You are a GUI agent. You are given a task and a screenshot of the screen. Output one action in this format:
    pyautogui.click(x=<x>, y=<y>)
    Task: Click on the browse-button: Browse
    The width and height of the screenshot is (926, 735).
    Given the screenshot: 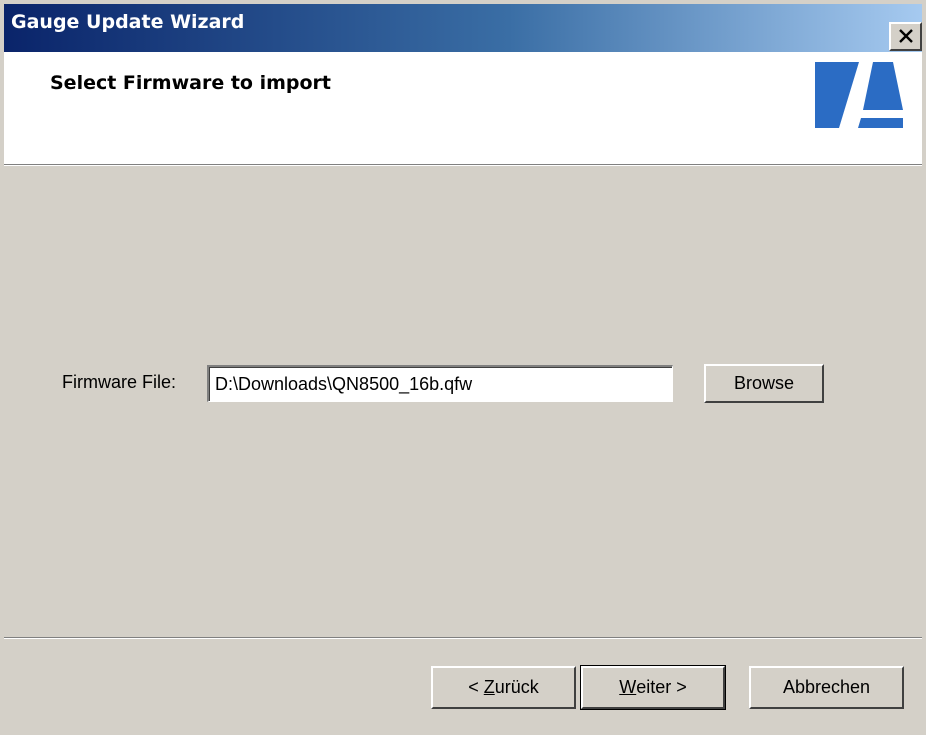 What is the action you would take?
    pyautogui.click(x=764, y=383)
    